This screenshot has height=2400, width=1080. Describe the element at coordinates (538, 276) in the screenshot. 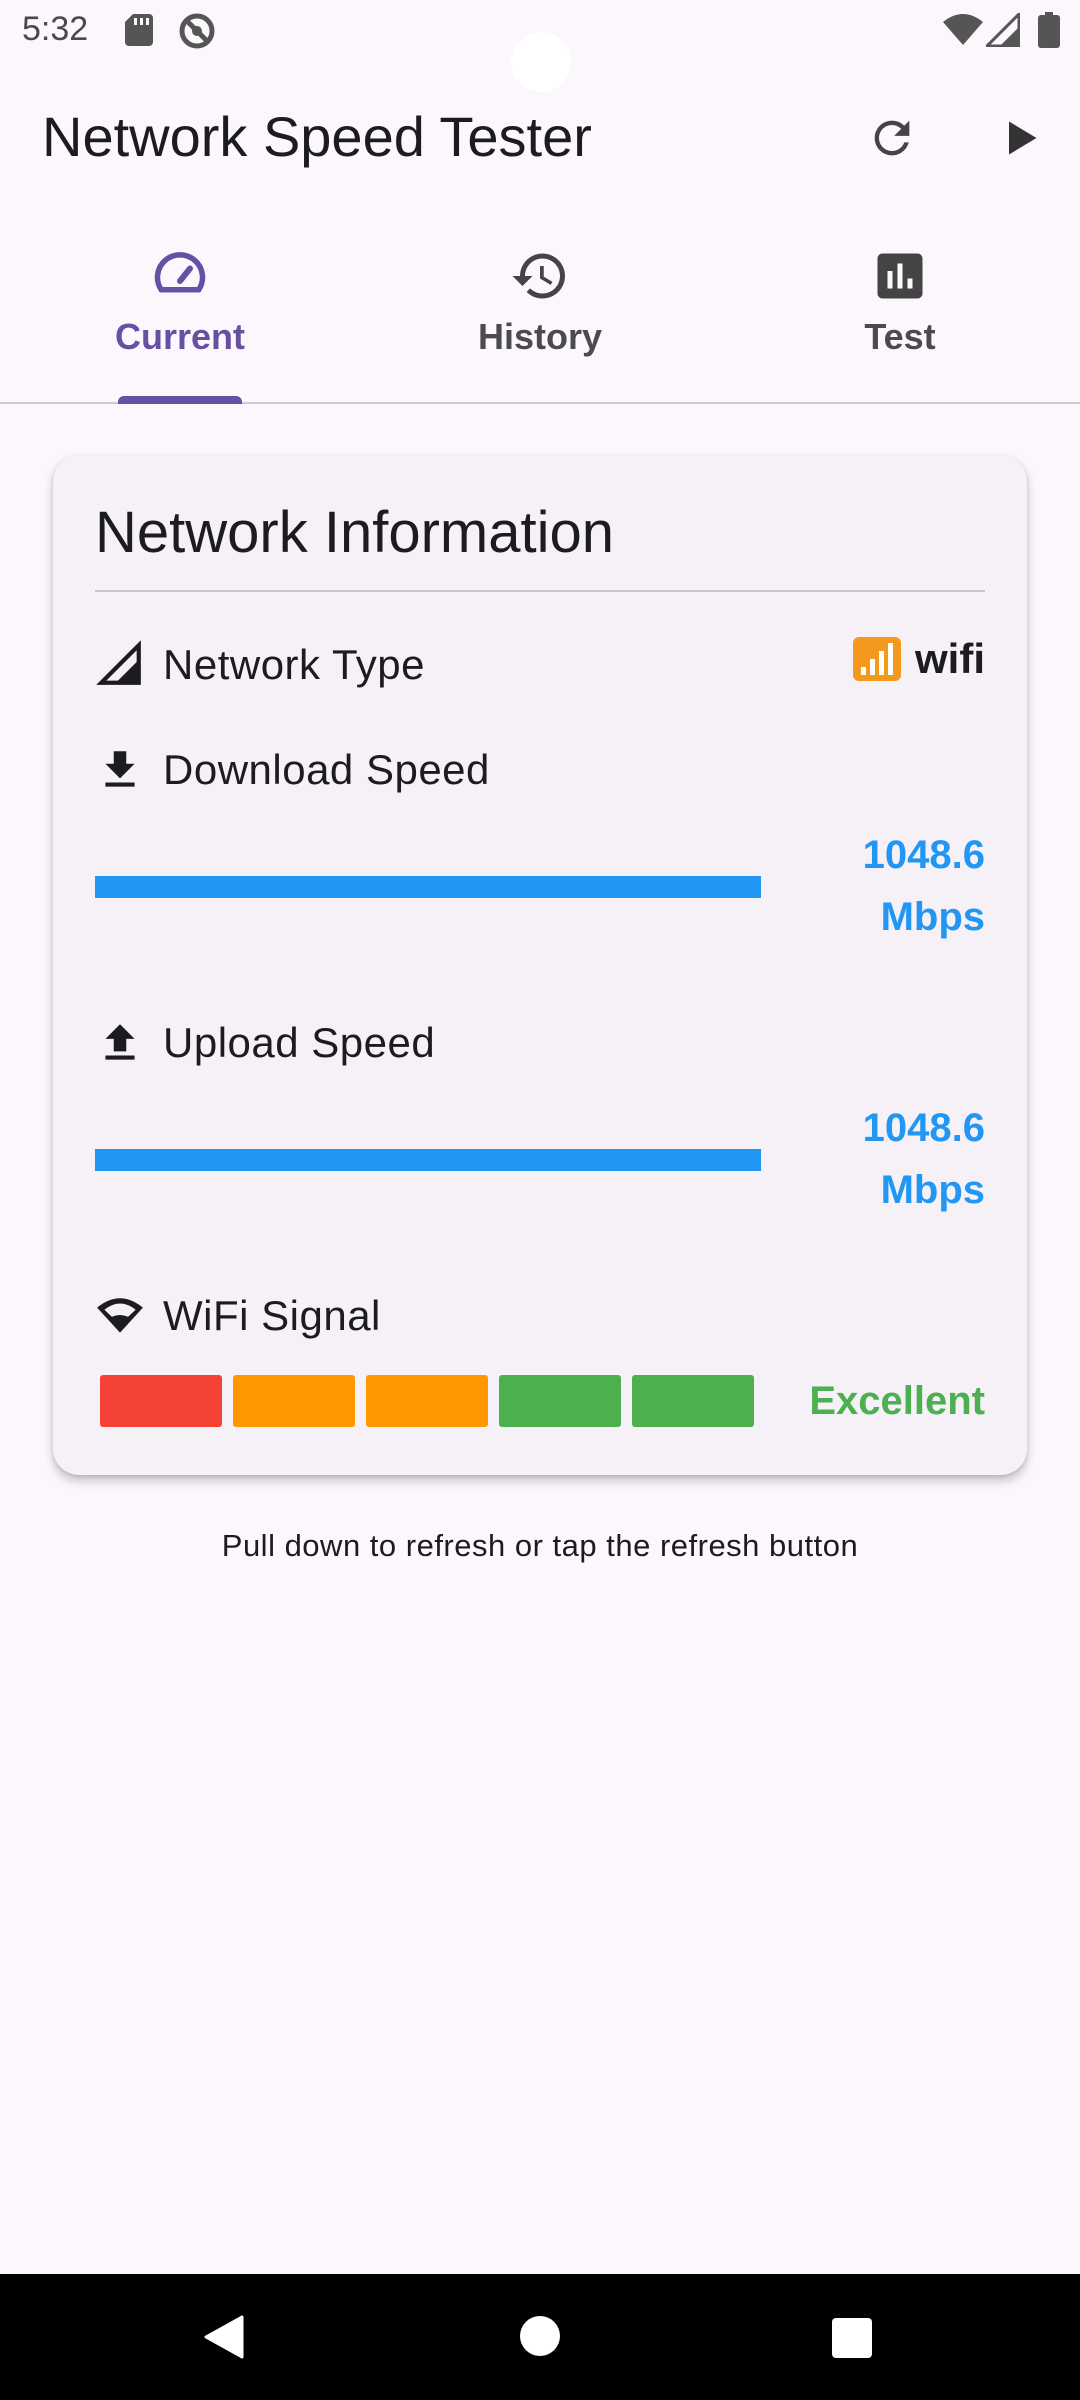

I see `history-icon` at that location.